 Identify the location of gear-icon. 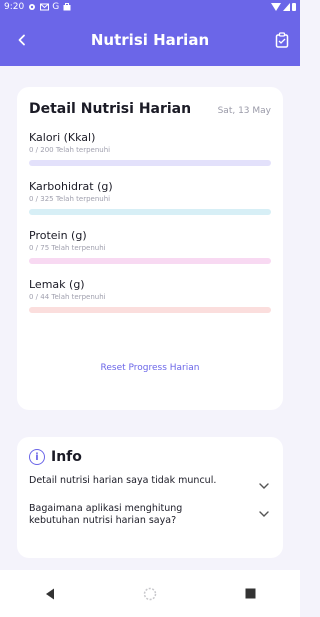
(32, 7).